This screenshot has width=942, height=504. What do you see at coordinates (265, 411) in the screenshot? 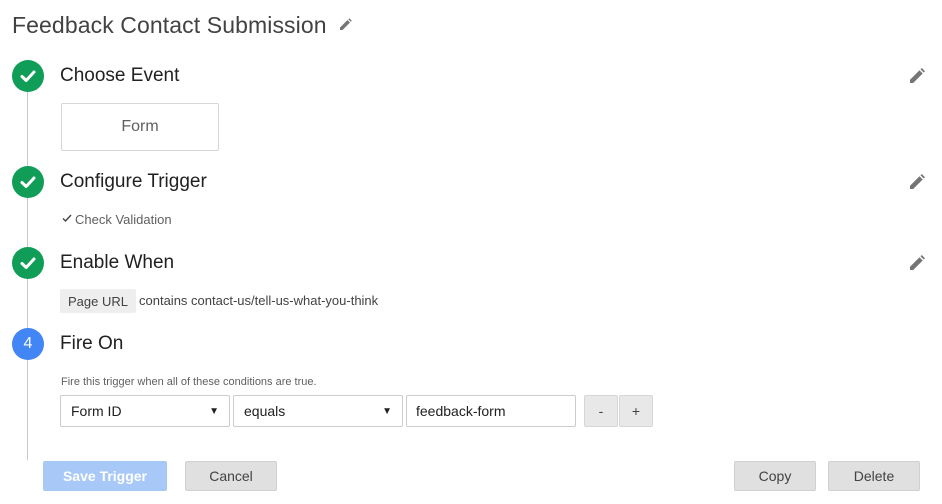
I see `operator-select-value: equals` at bounding box center [265, 411].